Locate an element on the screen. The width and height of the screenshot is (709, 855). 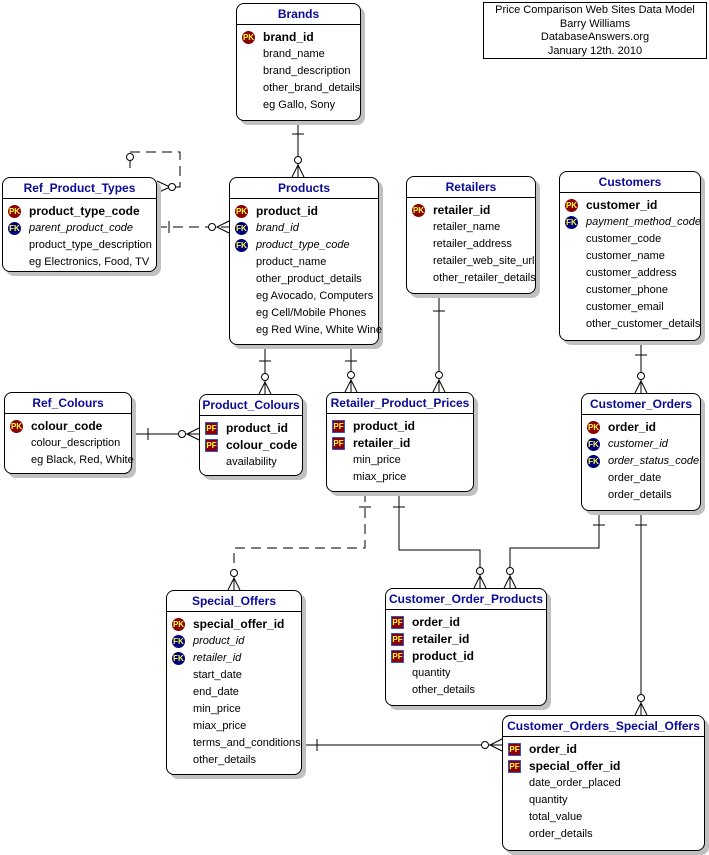
fk-key-icon: FK is located at coordinates (593, 461).